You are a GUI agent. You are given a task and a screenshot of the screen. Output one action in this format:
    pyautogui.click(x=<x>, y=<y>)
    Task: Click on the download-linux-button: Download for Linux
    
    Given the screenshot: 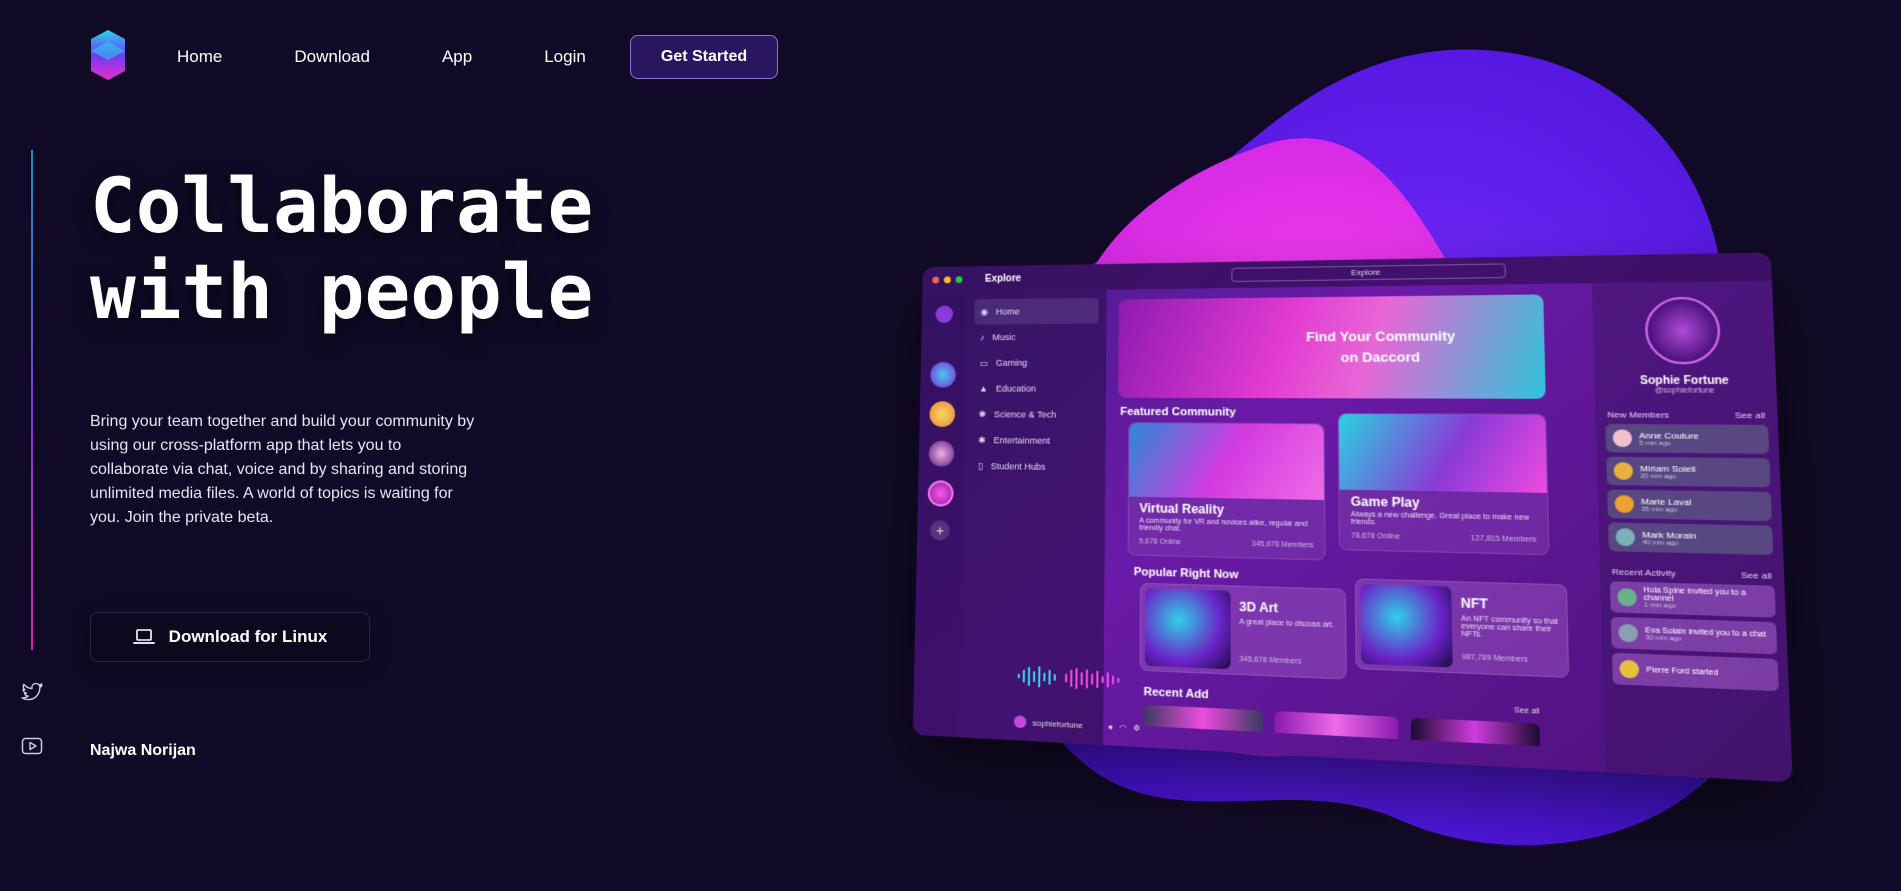 What is the action you would take?
    pyautogui.click(x=230, y=637)
    